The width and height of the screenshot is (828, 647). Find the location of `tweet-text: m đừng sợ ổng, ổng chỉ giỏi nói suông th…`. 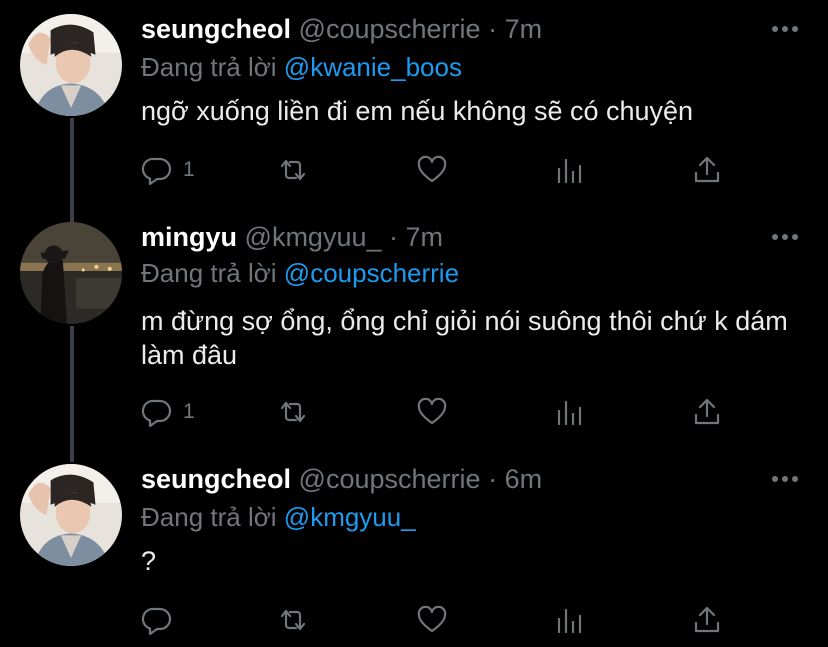

tweet-text: m đừng sợ ổng, ổng chỉ giỏi nói suông th… is located at coordinates (464, 338).